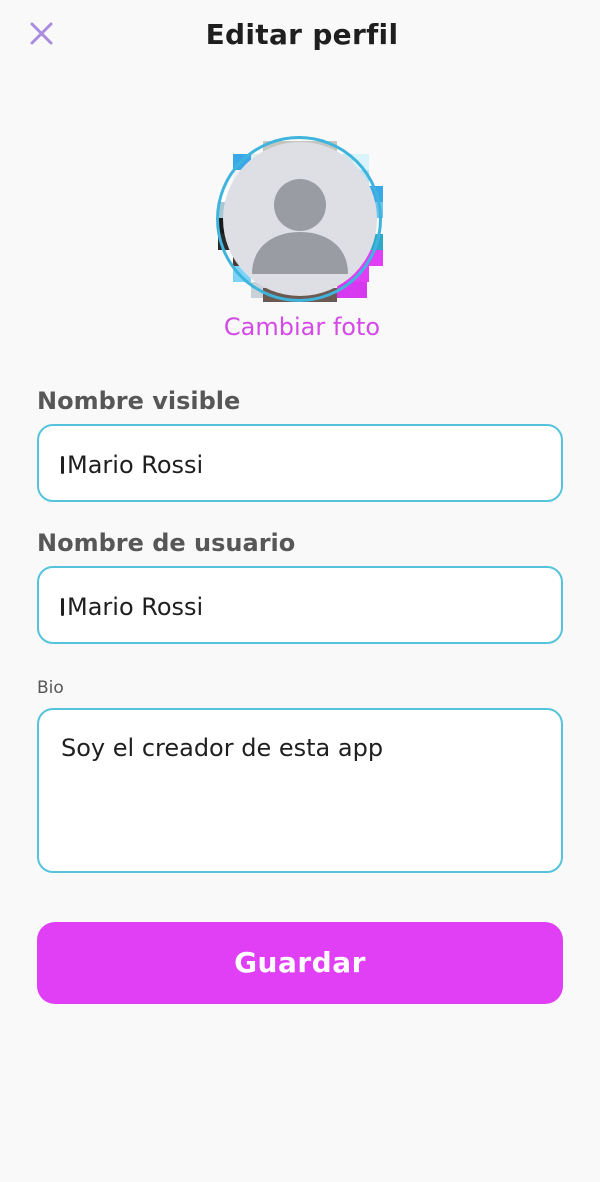  I want to click on header: Editar perfil, so click(300, 36).